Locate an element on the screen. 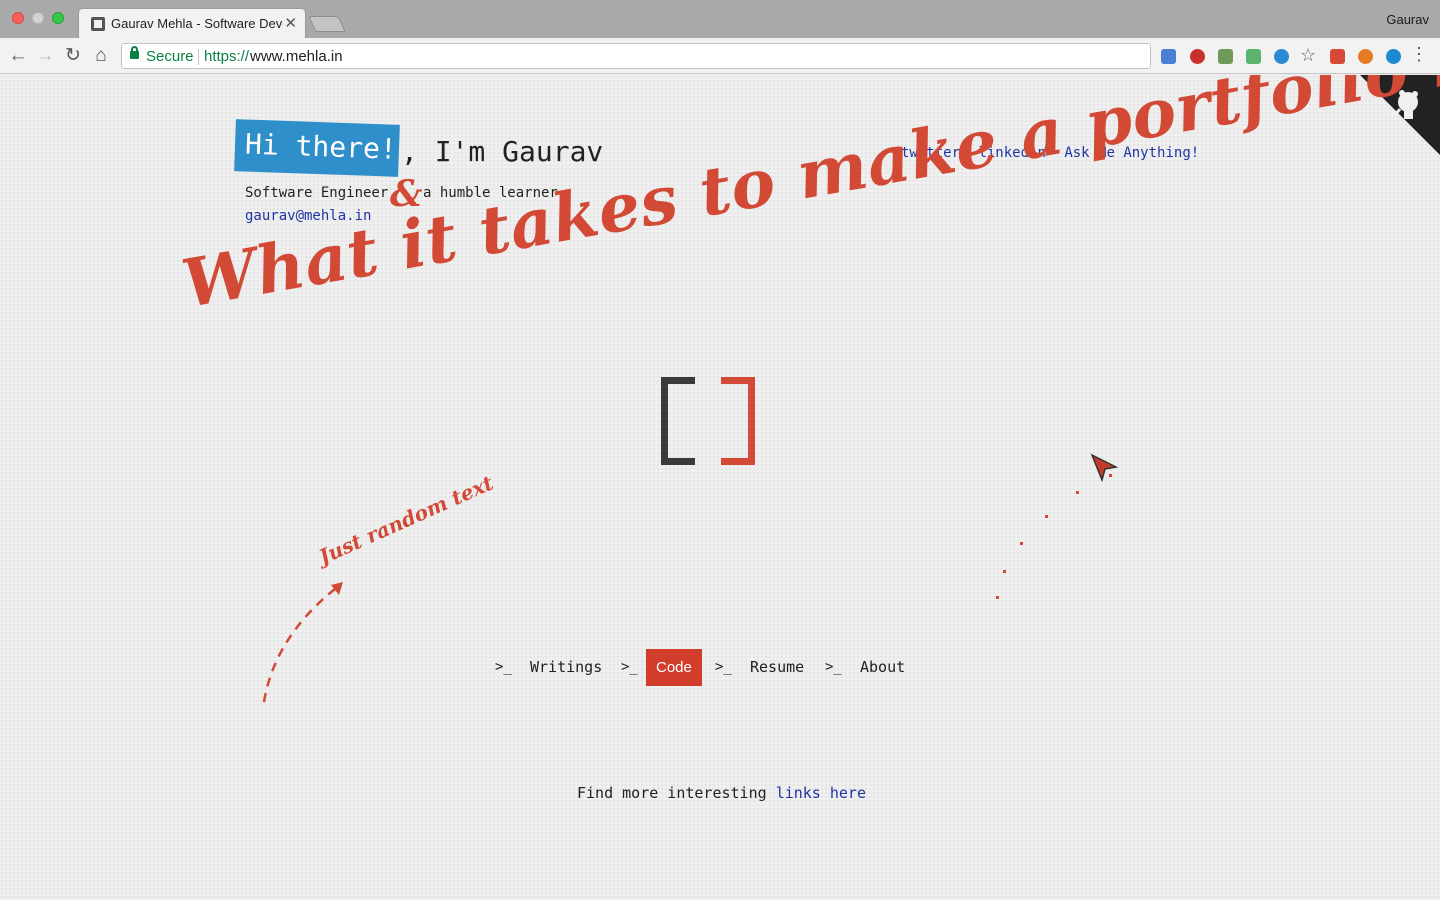  nav-resume-link: Resume is located at coordinates (777, 667).